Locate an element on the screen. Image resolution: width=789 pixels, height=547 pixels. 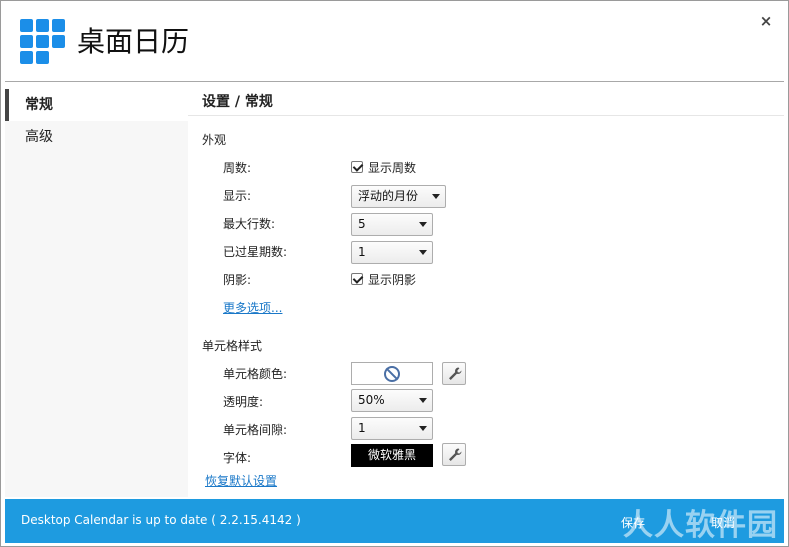
cell-color-label: 单元格颜色: is located at coordinates (255, 374).